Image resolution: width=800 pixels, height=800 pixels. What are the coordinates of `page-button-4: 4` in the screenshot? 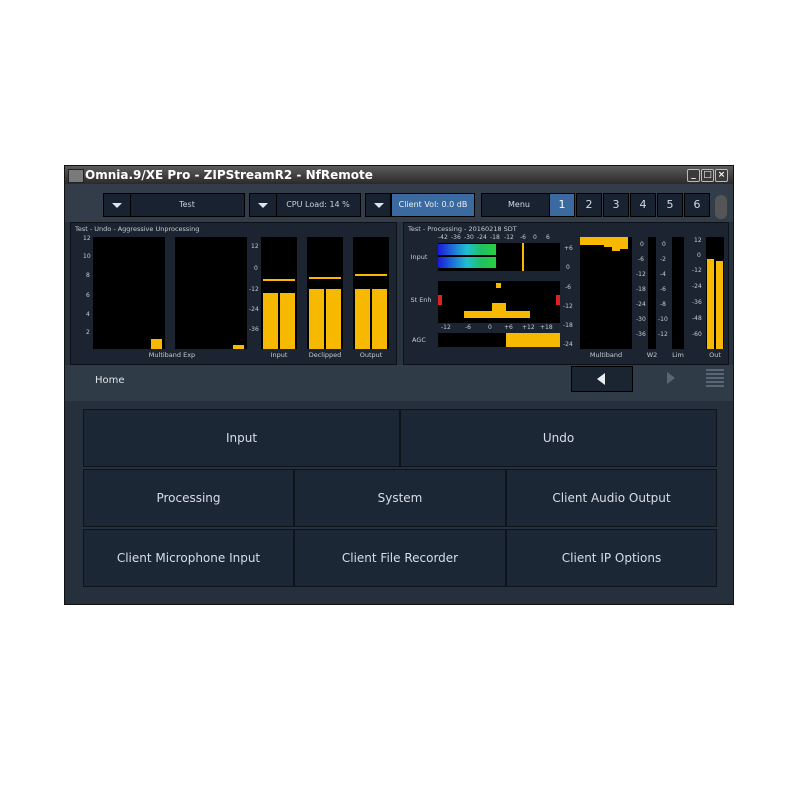 It's located at (643, 205).